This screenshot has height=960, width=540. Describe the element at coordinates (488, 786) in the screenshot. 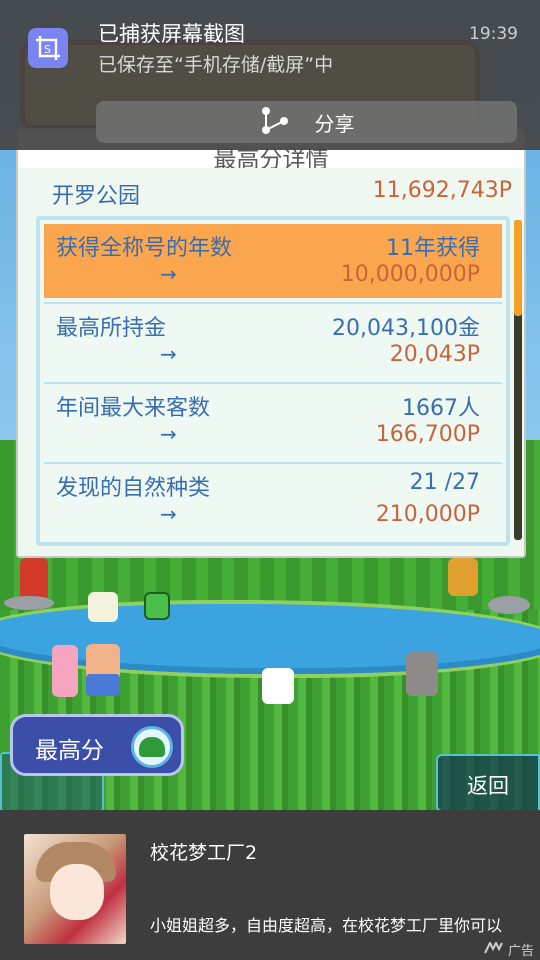

I see `back-label: 返回` at that location.